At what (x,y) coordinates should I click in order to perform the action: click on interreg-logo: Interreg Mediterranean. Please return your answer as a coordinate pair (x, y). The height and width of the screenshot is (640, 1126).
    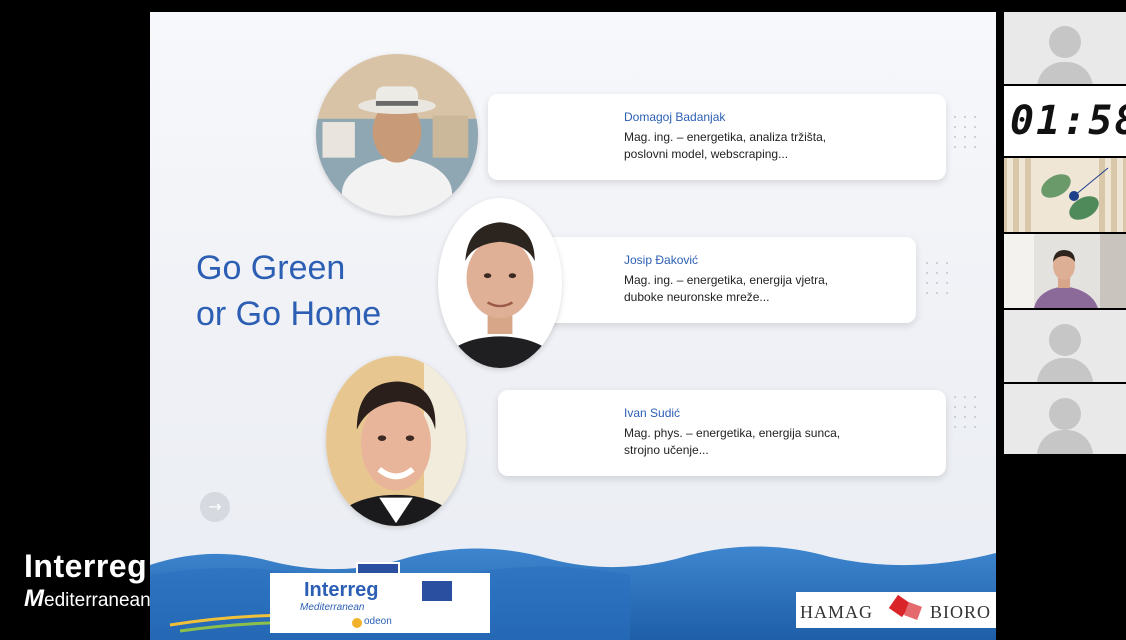
    Looking at the image, I should click on (87, 580).